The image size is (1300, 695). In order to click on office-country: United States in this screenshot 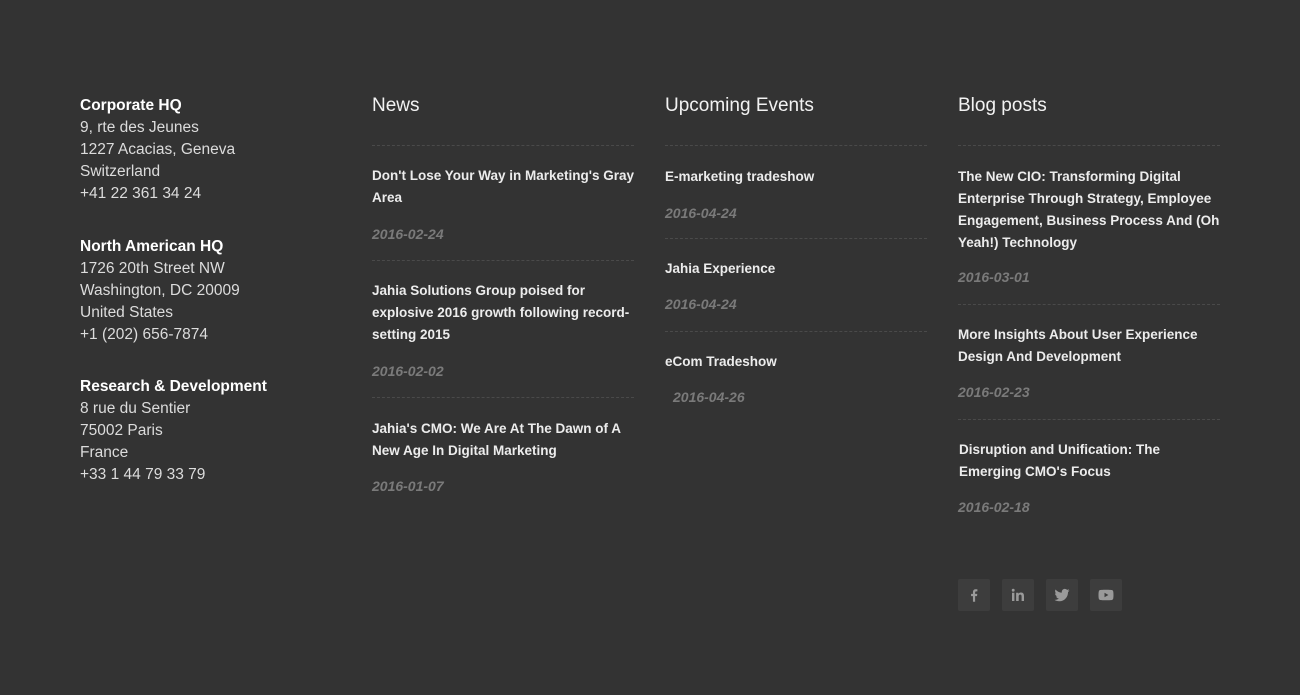, I will do `click(127, 312)`.